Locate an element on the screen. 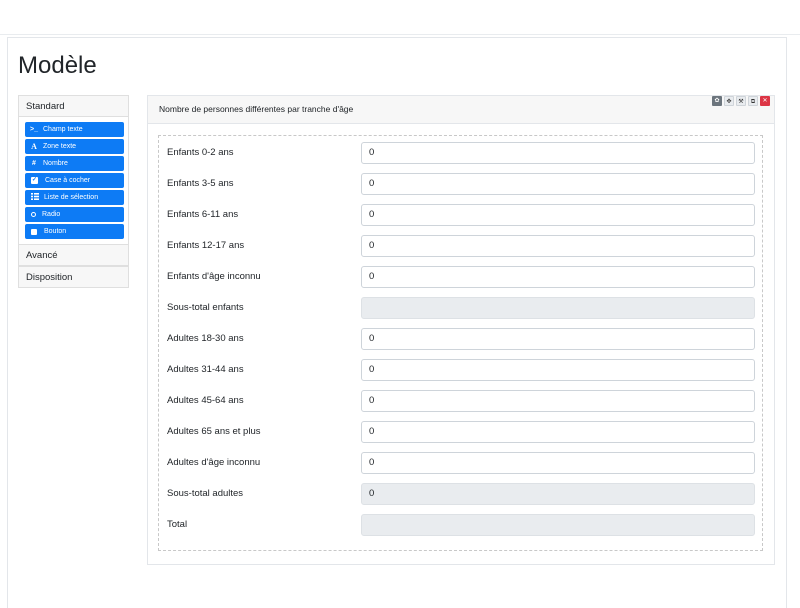  field-label: Enfants 12-17 ans is located at coordinates (206, 245).